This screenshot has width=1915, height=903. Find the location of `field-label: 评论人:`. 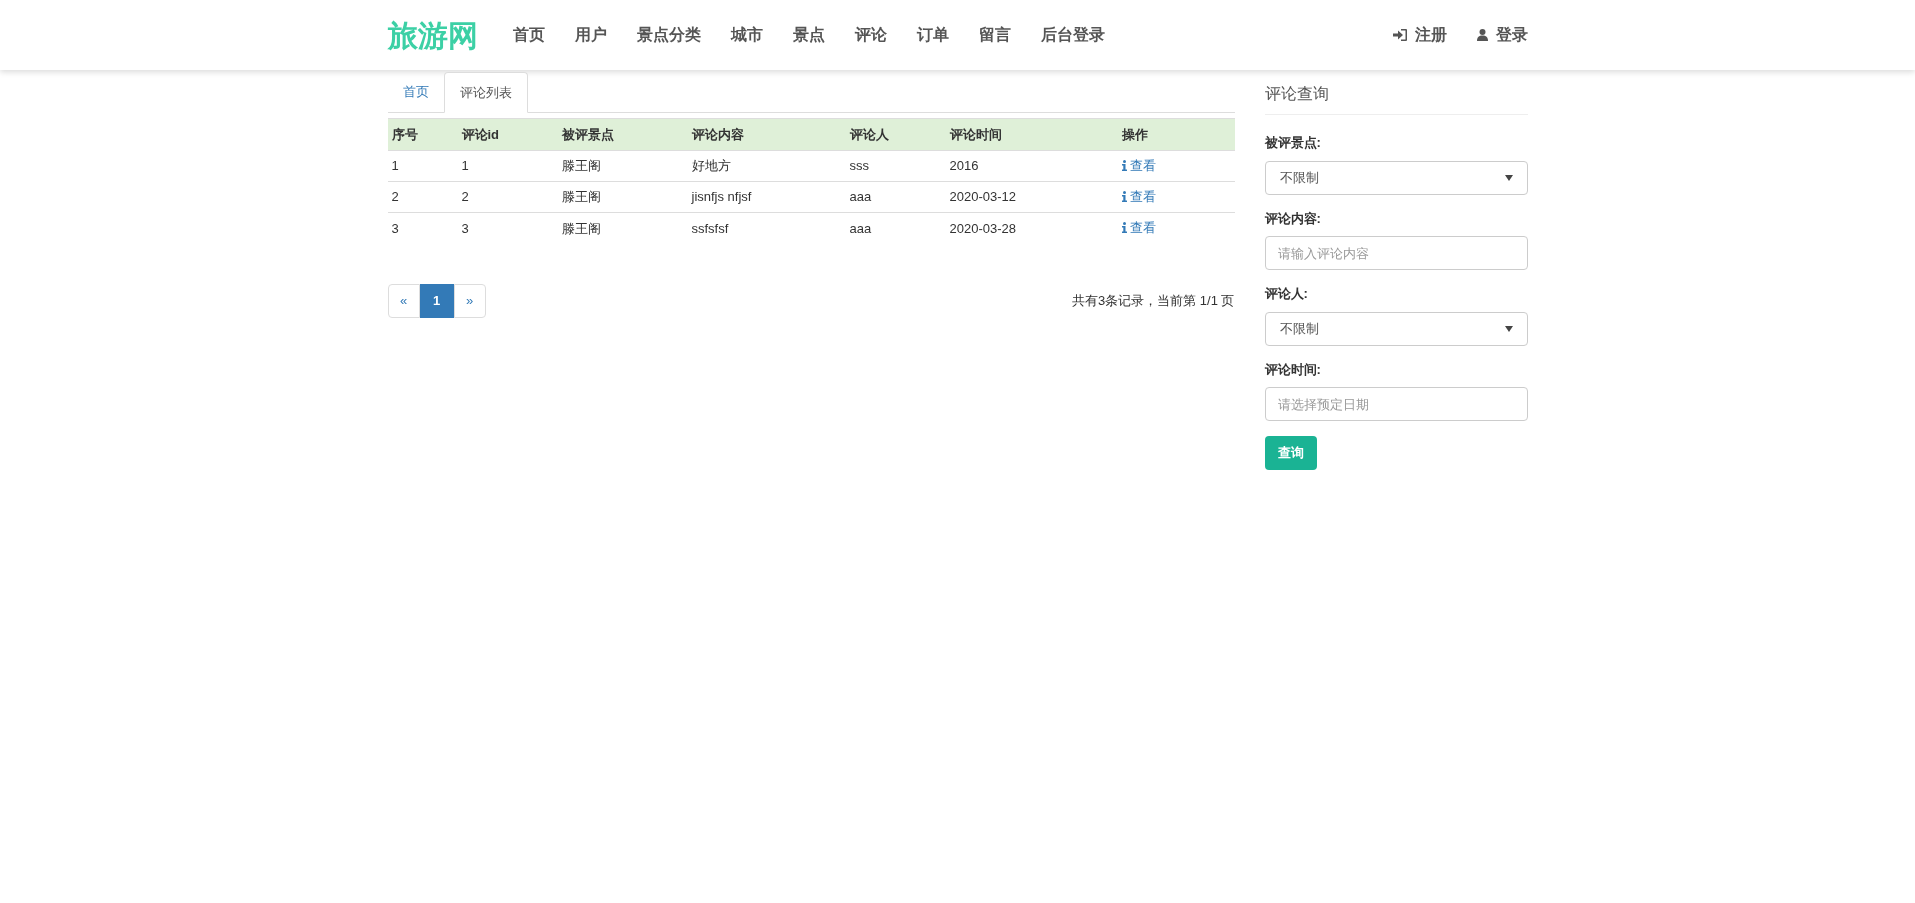

field-label: 评论人: is located at coordinates (1286, 294).